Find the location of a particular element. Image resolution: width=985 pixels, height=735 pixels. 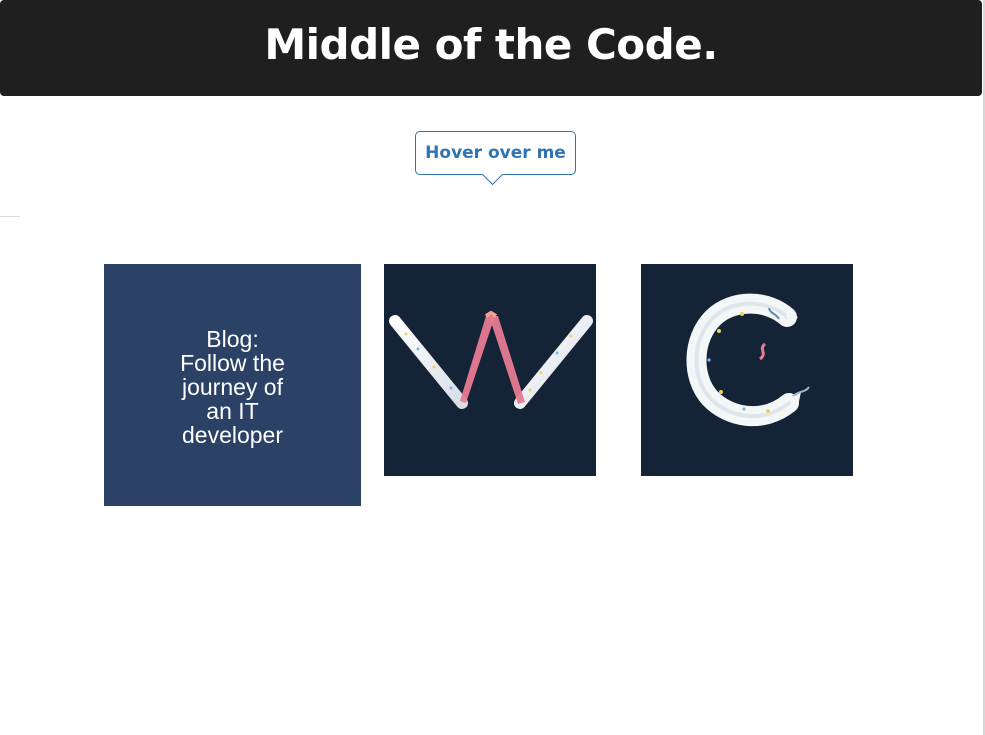

left-divider is located at coordinates (10, 216).